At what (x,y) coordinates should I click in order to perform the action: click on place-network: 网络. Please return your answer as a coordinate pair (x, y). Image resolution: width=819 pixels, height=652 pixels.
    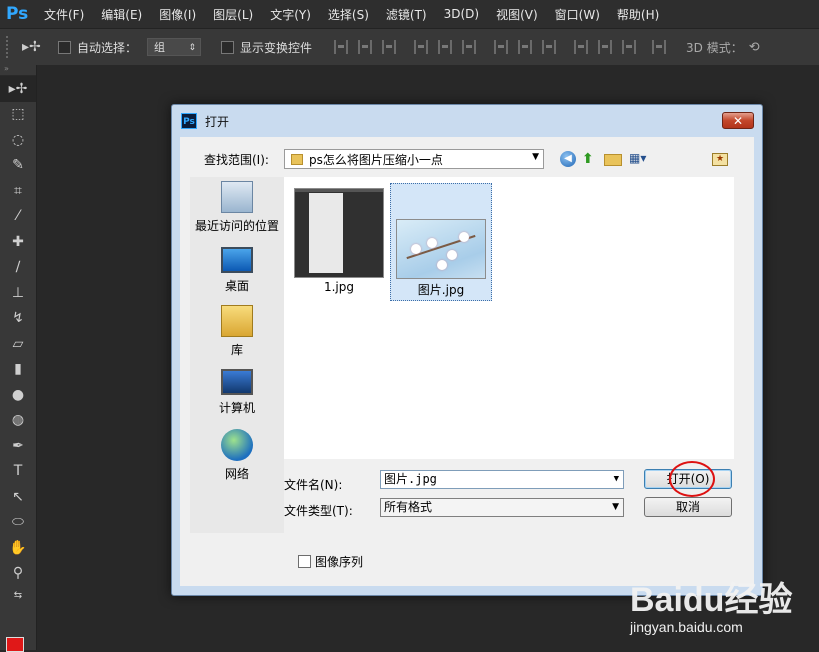
    Looking at the image, I should click on (237, 455).